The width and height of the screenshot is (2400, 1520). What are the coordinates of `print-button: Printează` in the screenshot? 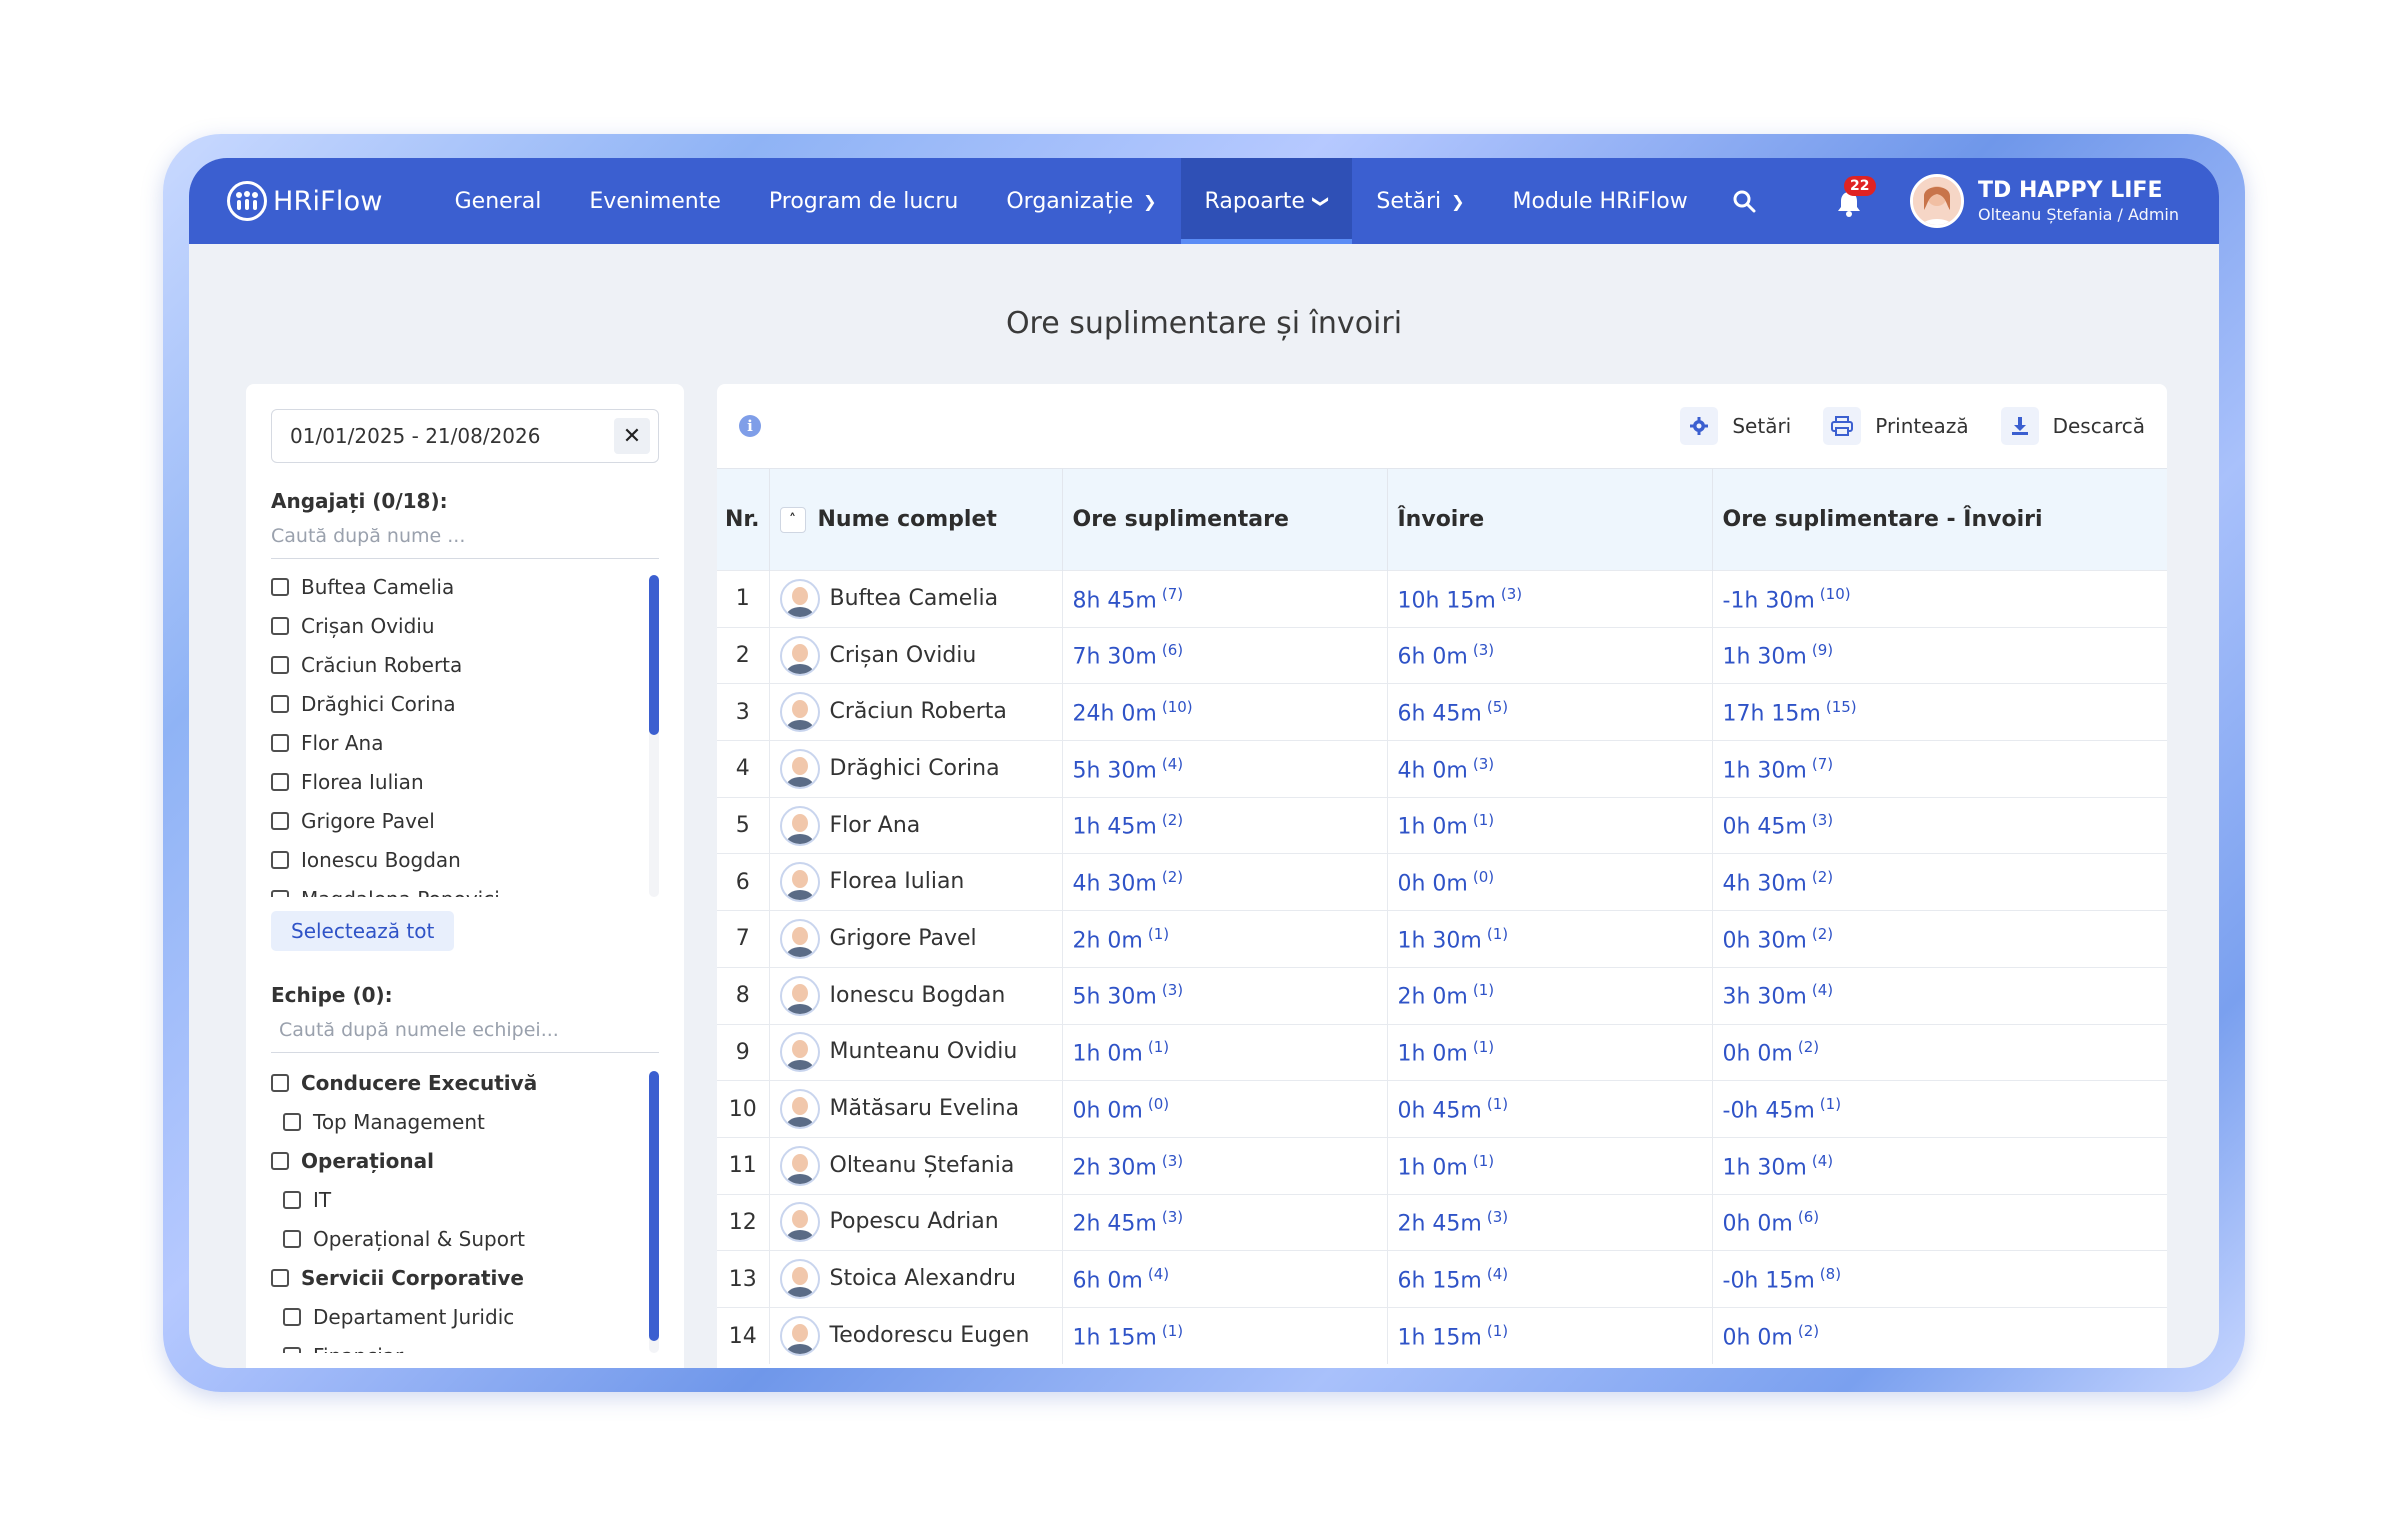 It's located at (1896, 426).